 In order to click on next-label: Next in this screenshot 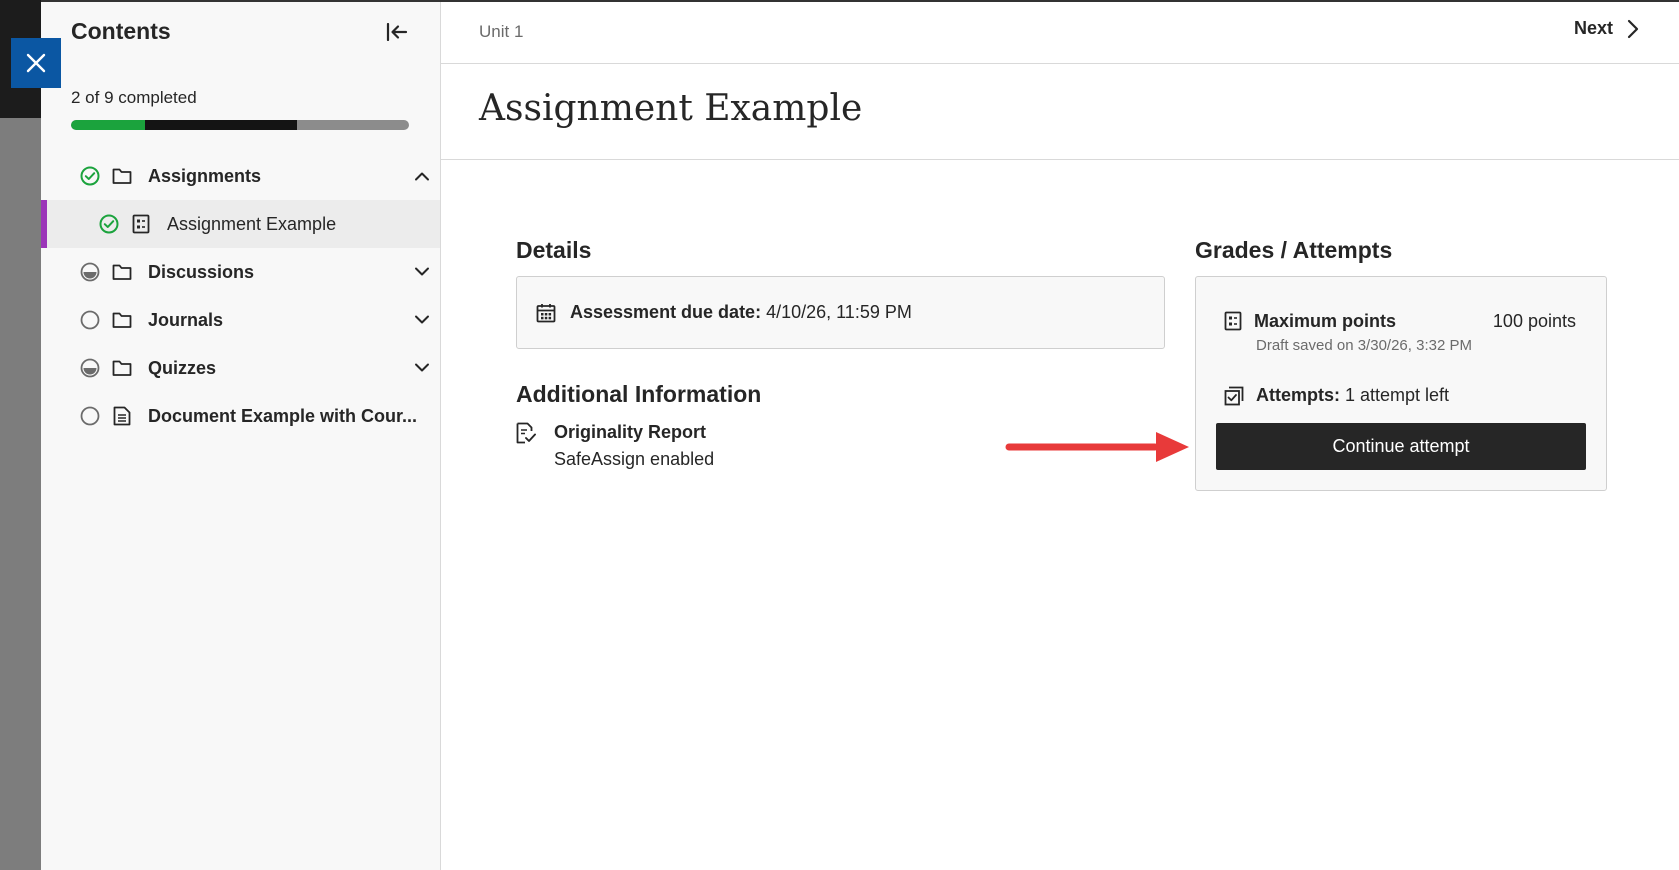, I will do `click(1593, 28)`.